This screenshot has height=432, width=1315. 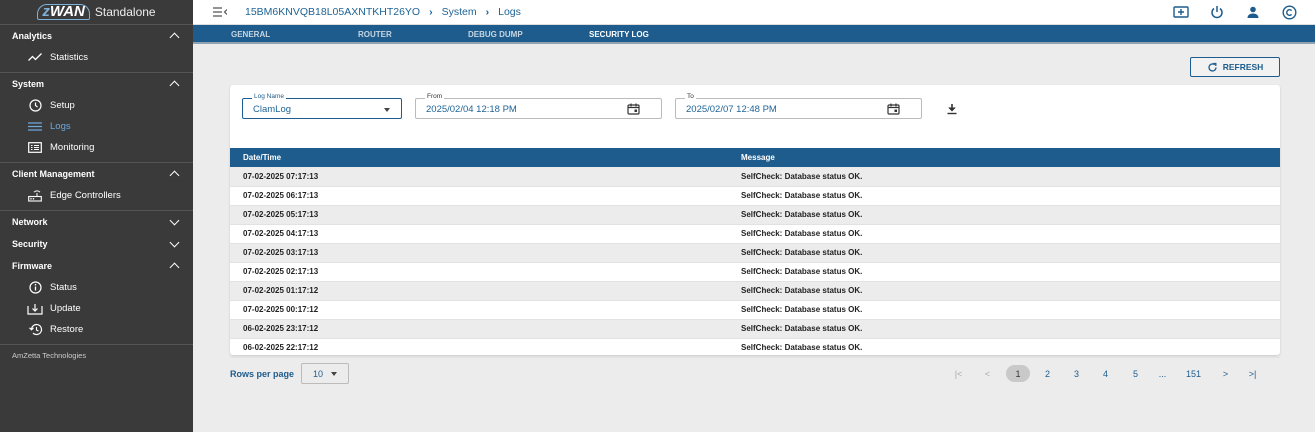 I want to click on sidebar-section-label: Security, so click(x=30, y=244).